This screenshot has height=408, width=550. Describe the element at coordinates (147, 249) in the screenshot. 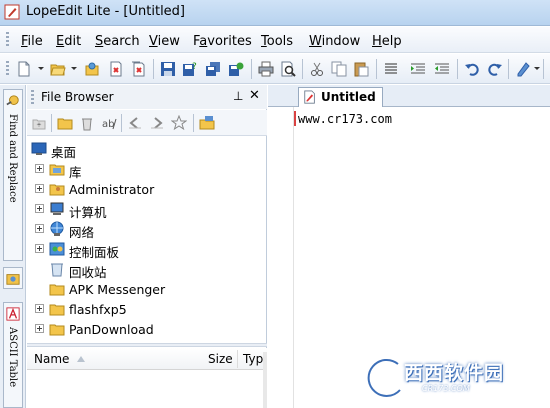

I see `tree-item-control-panel: 控制面板` at that location.